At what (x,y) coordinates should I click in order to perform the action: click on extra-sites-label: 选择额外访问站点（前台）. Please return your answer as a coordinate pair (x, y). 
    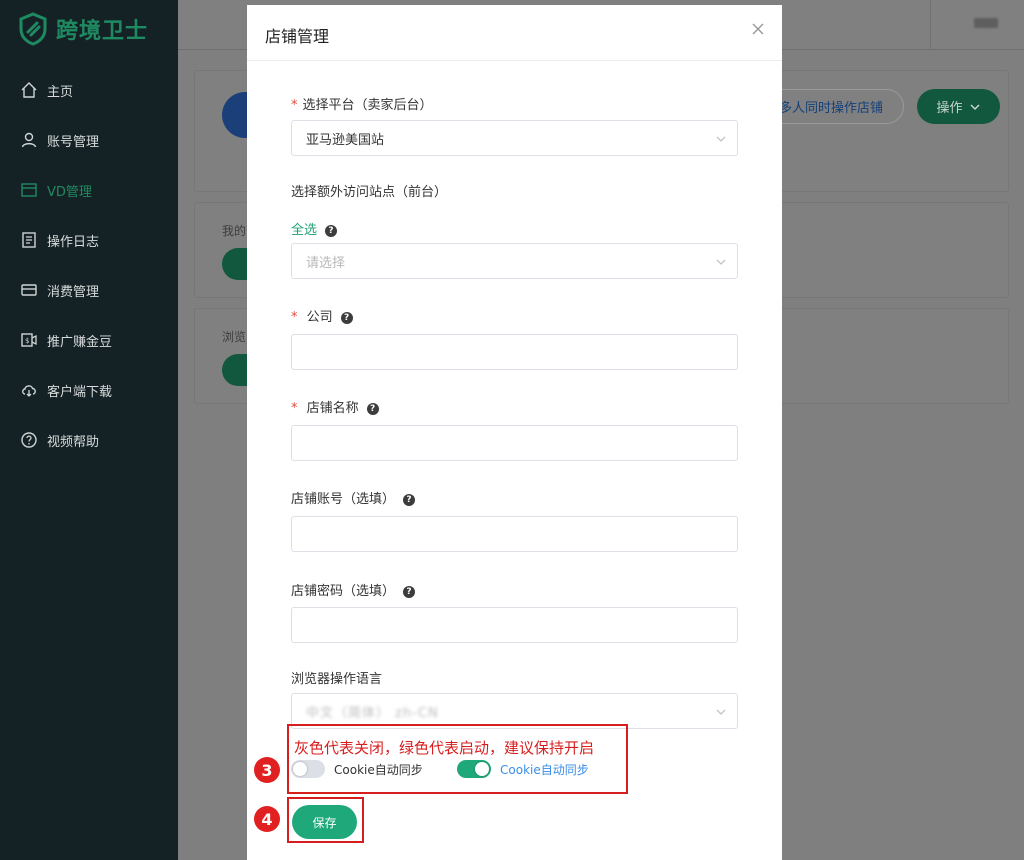
    Looking at the image, I should click on (369, 192).